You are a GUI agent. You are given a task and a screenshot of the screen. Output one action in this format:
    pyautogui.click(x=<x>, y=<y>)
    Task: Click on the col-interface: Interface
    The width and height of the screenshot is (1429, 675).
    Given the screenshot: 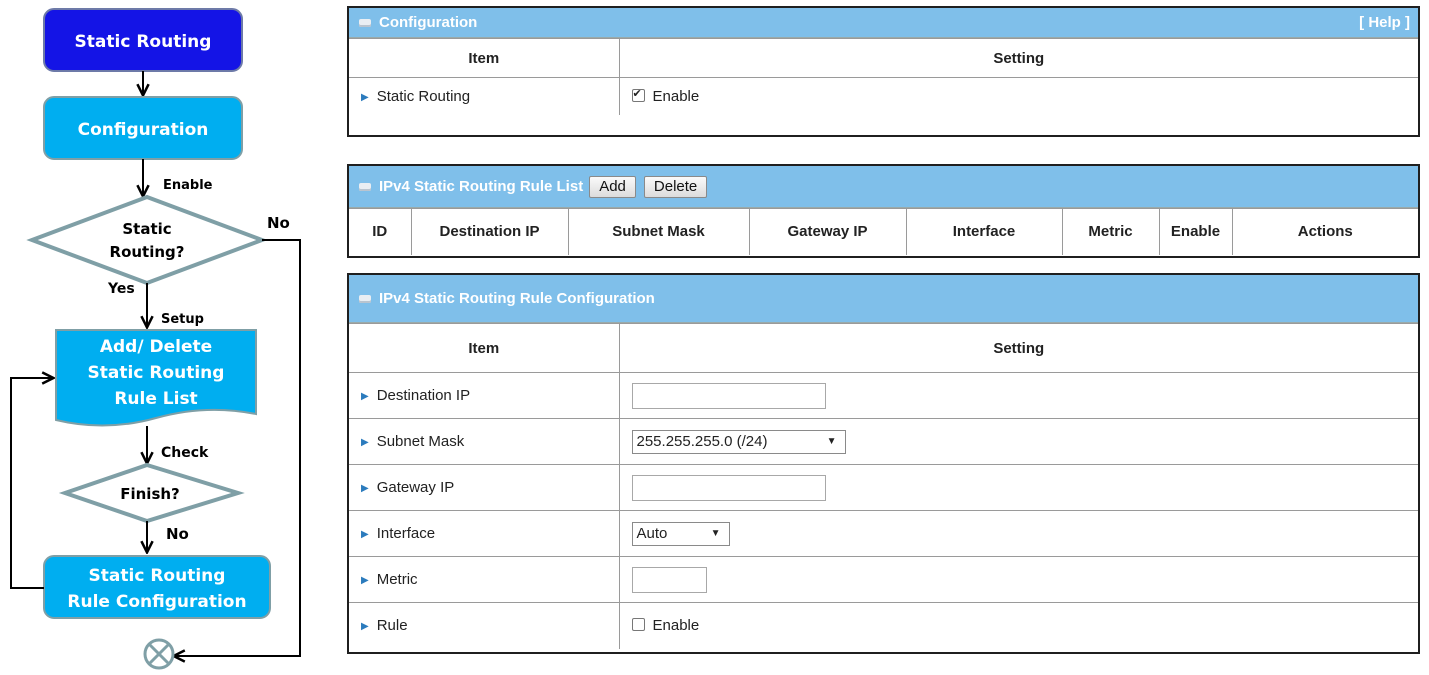 What is the action you would take?
    pyautogui.click(x=984, y=231)
    